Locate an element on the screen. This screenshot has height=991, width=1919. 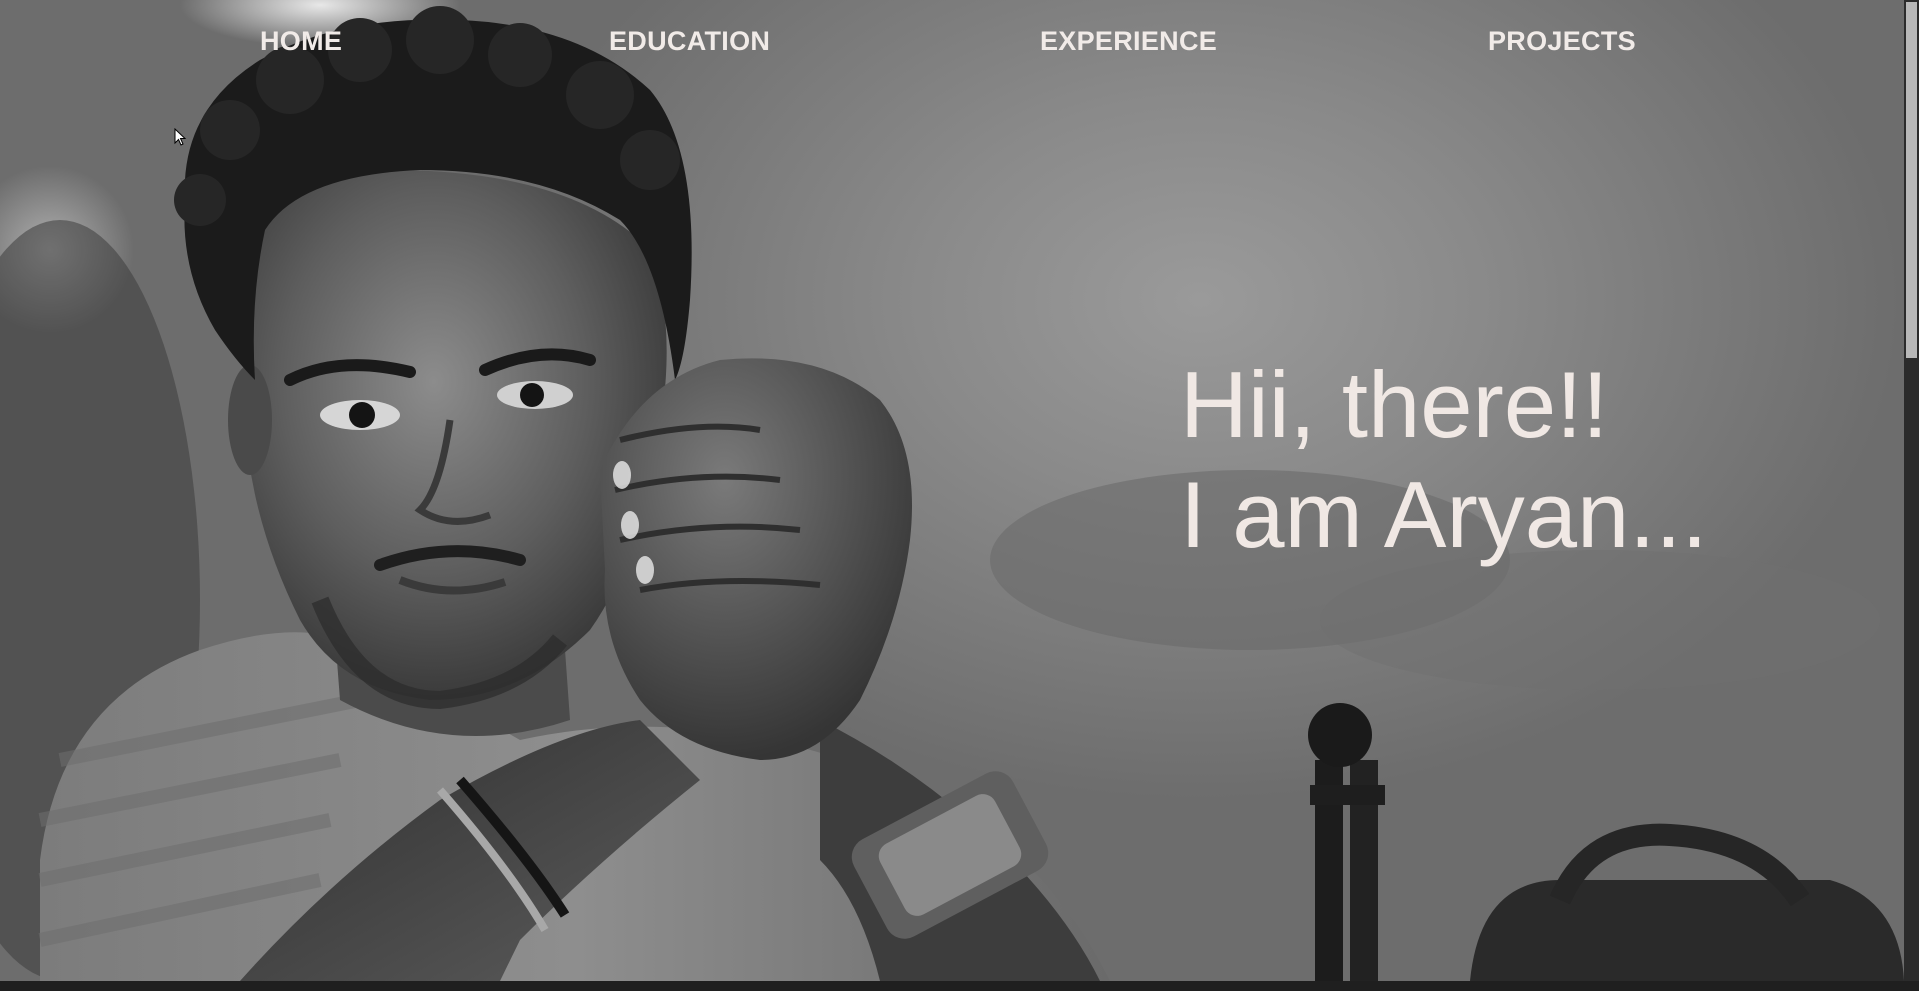
mouse-cursor-icon is located at coordinates (180, 137).